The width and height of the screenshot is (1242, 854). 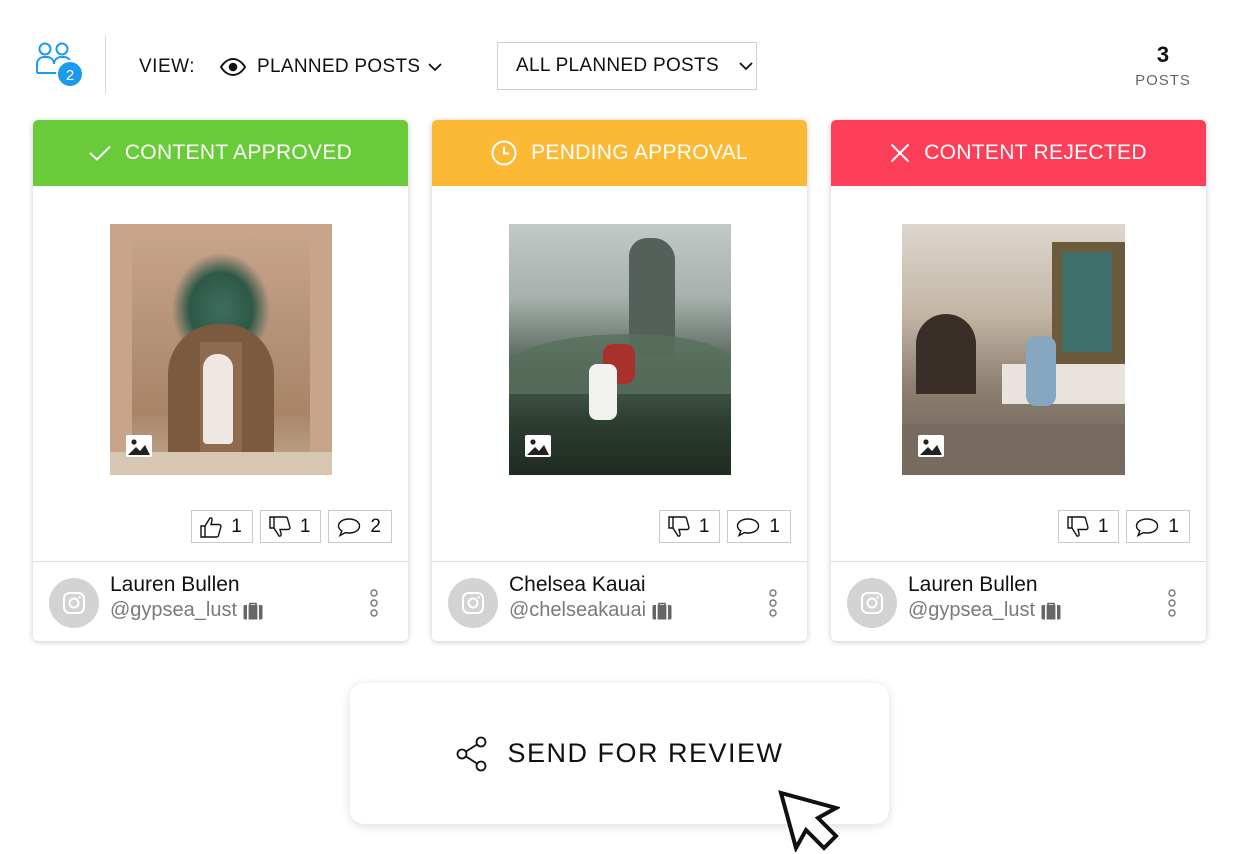 What do you see at coordinates (645, 753) in the screenshot?
I see `send-for-review-label: SEND FOR REVIEW` at bounding box center [645, 753].